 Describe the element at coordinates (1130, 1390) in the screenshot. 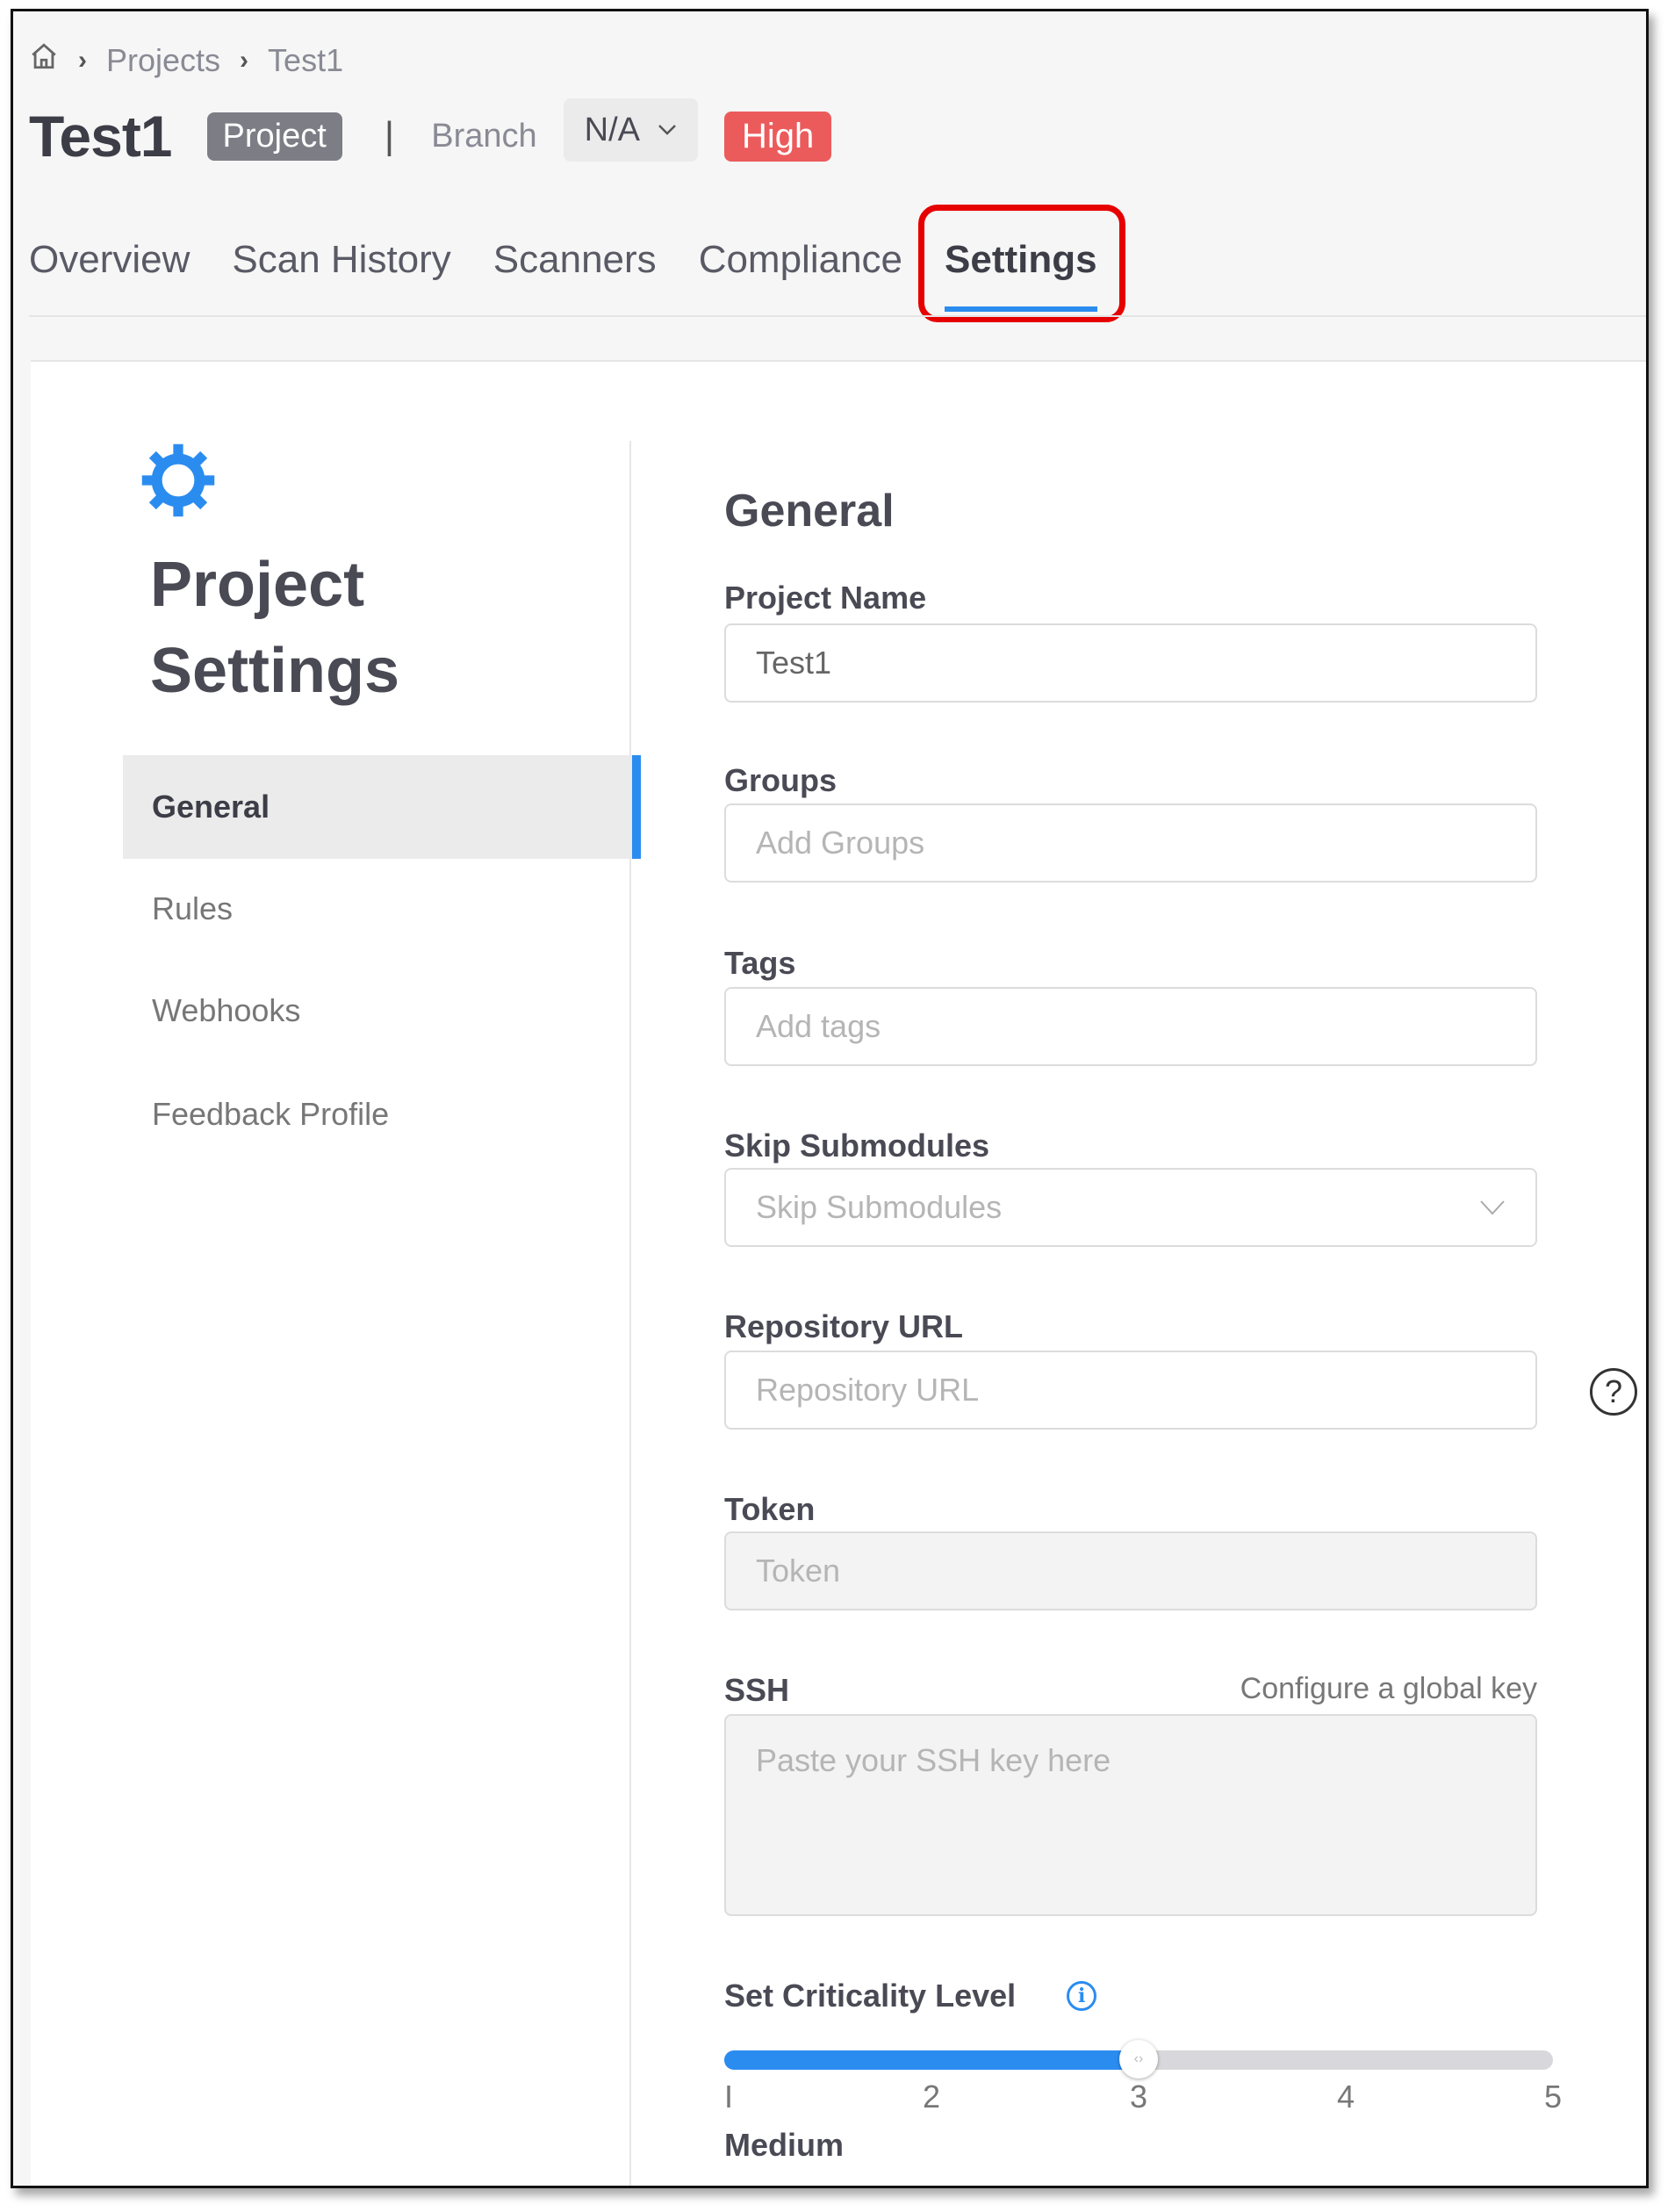

I see `repository-url-input` at that location.